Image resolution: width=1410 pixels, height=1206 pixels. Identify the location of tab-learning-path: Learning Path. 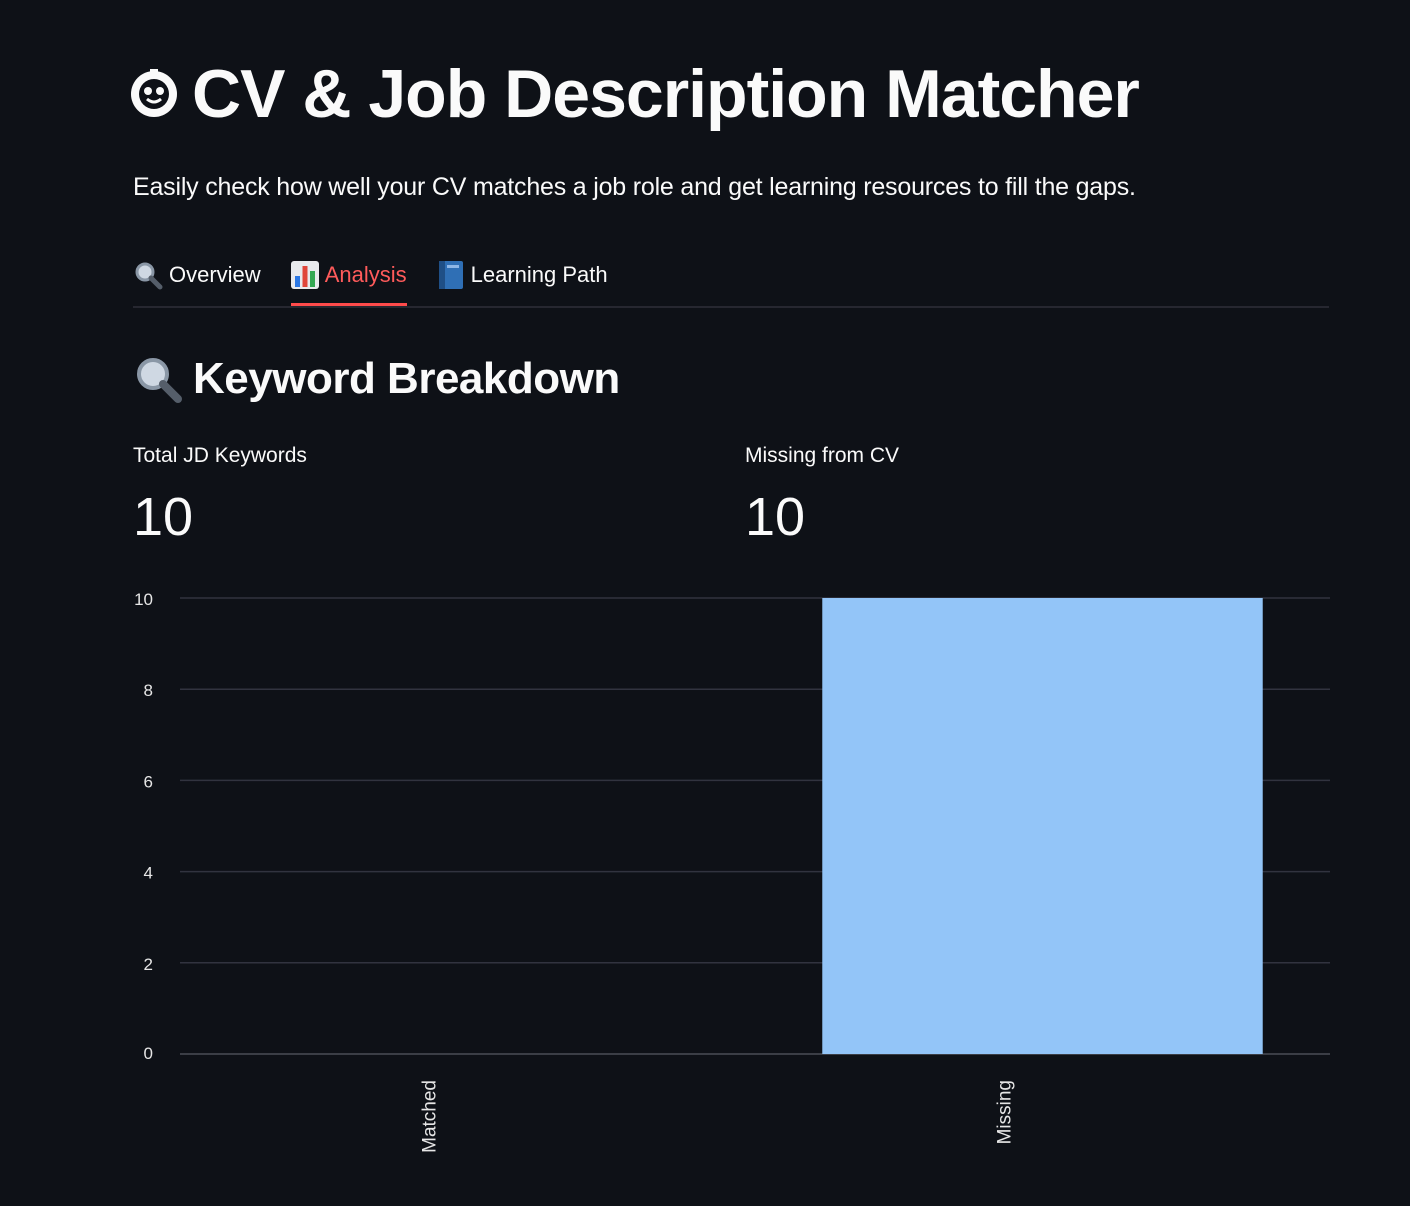
(522, 275).